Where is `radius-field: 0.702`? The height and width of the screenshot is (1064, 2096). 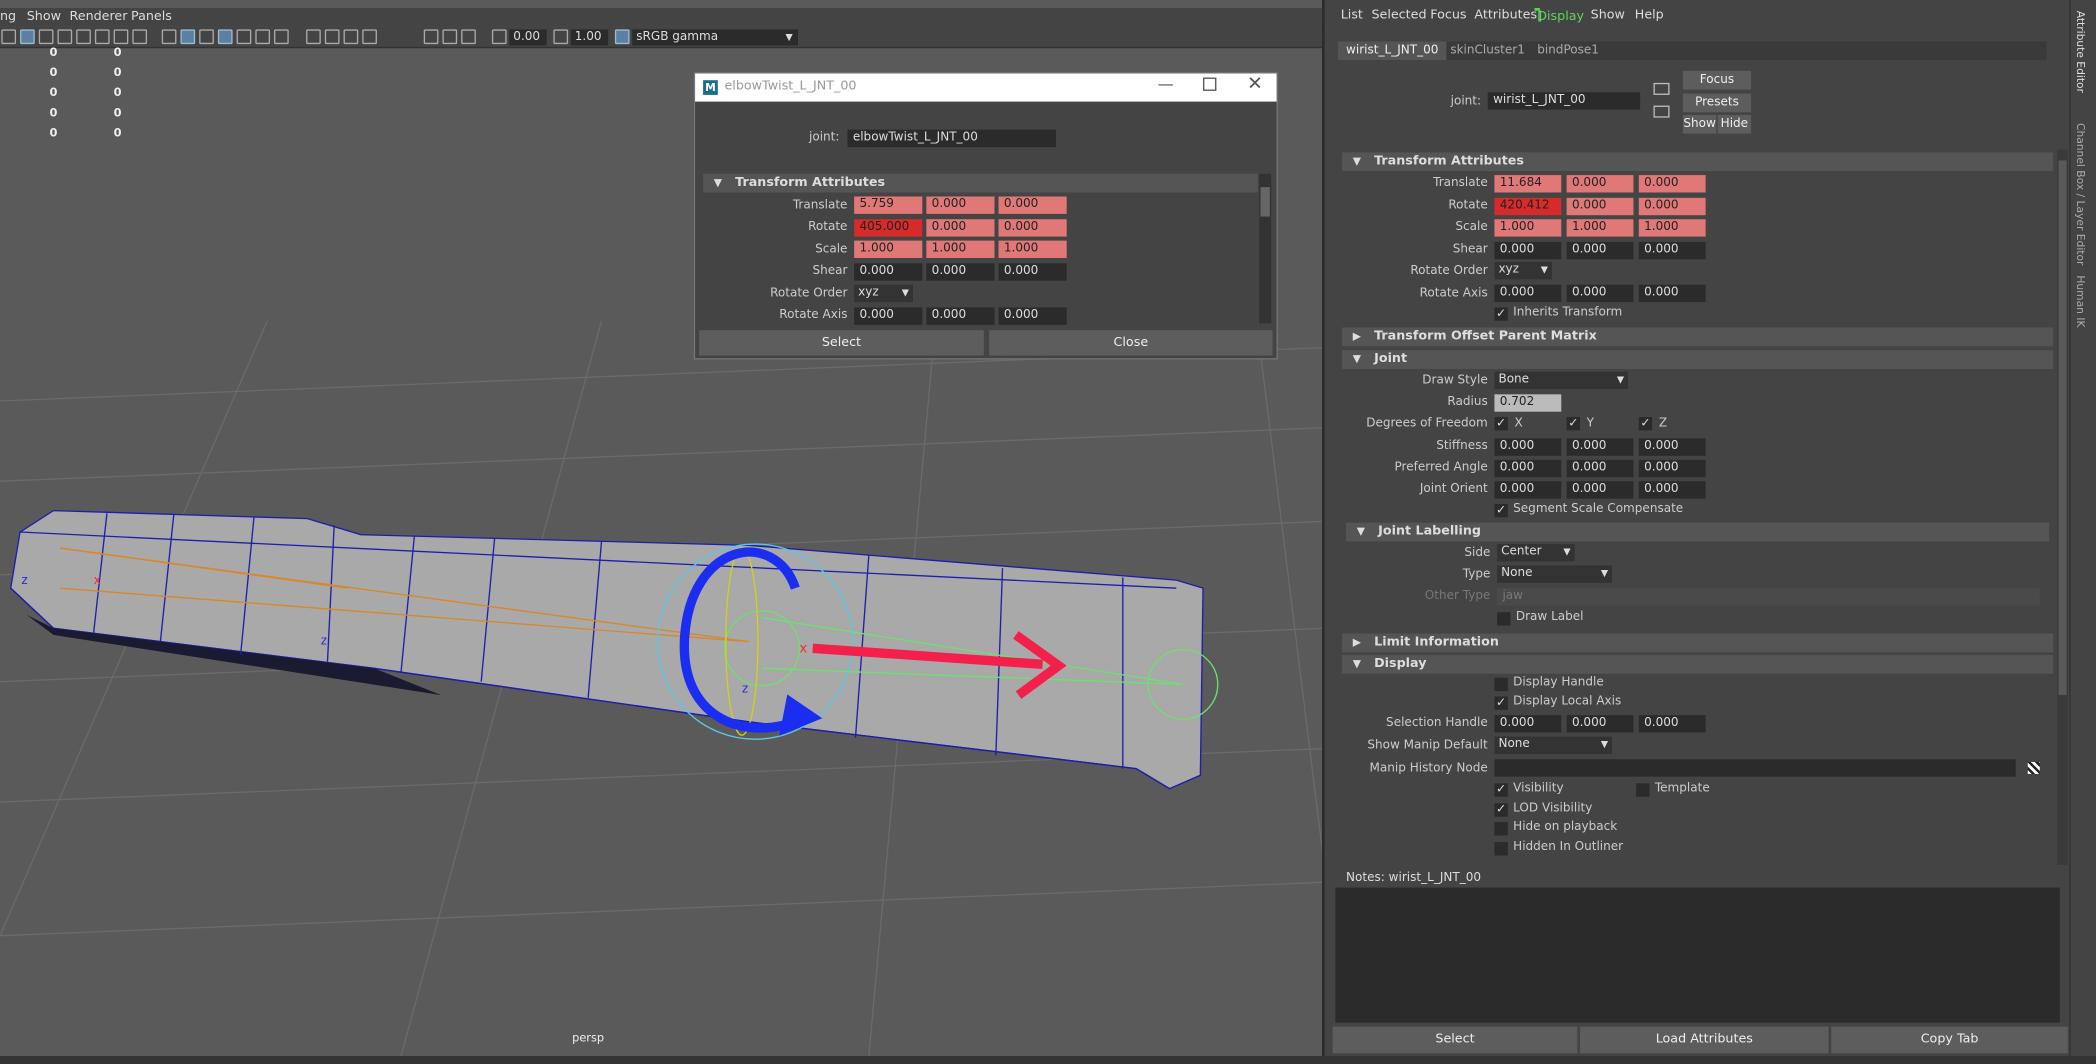
radius-field: 0.702 is located at coordinates (1528, 403).